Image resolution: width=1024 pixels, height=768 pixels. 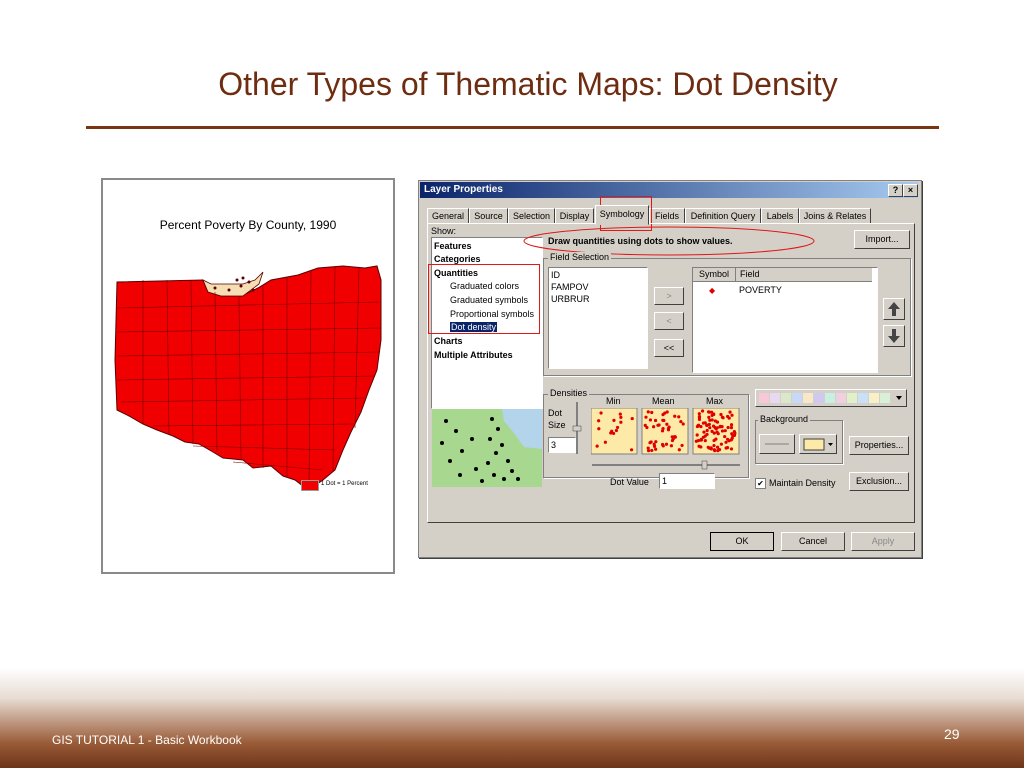 I want to click on available-fields-list: ID FAMPOV URBRUR, so click(x=598, y=318).